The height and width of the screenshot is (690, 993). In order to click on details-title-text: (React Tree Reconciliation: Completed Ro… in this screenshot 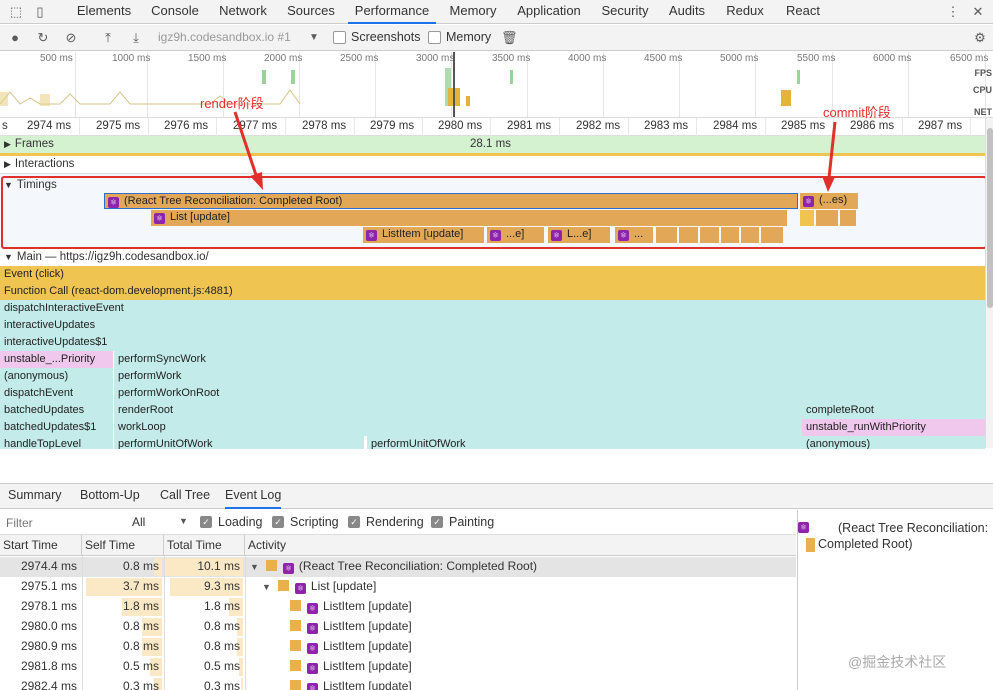, I will do `click(903, 536)`.